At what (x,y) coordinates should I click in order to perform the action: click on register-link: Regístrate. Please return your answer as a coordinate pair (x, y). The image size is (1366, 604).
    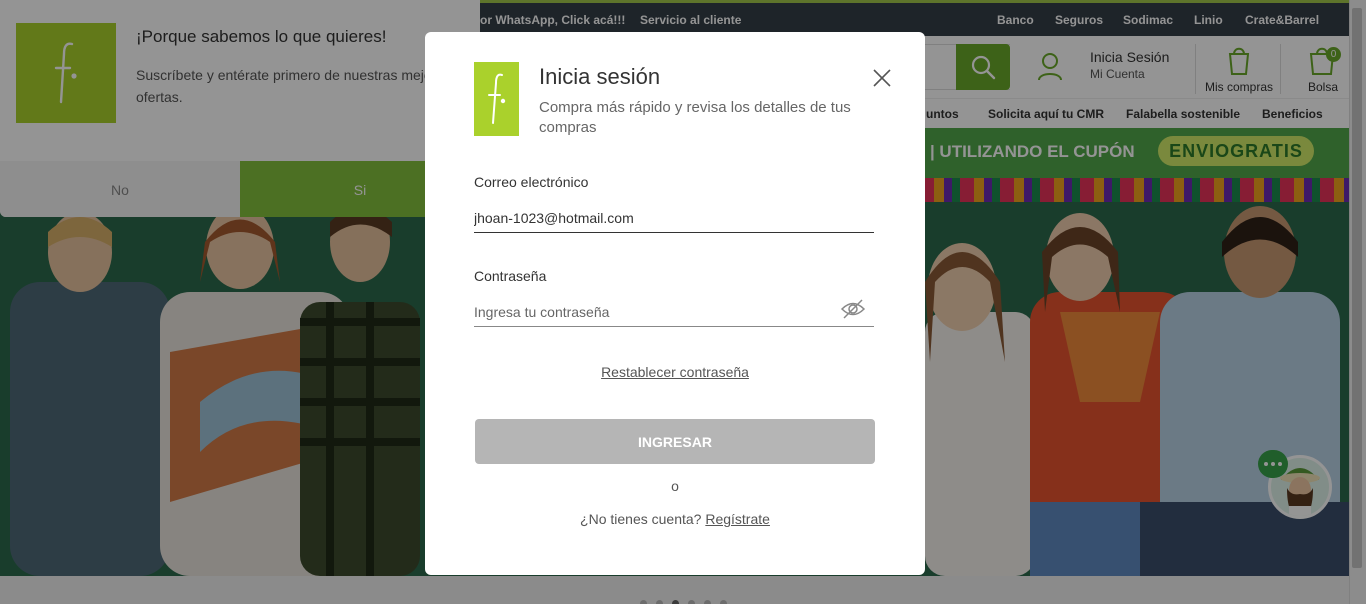
    Looking at the image, I should click on (737, 519).